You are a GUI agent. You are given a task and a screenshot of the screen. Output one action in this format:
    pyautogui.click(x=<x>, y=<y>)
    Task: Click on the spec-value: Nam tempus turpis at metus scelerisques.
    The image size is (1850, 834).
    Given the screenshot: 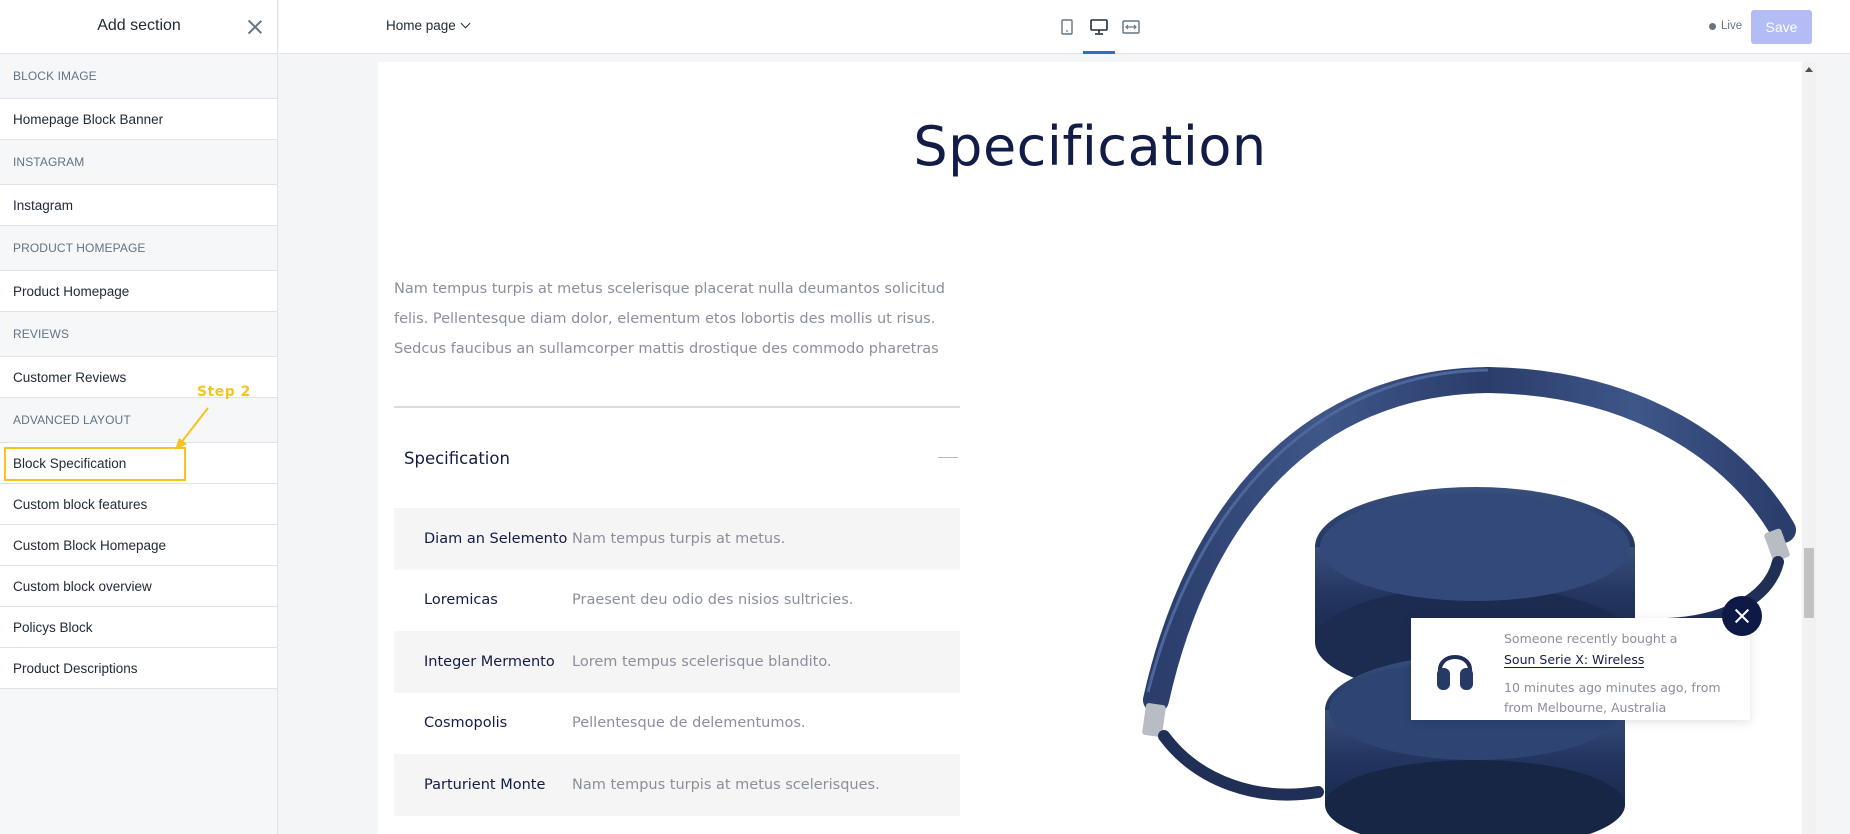 What is the action you would take?
    pyautogui.click(x=726, y=784)
    